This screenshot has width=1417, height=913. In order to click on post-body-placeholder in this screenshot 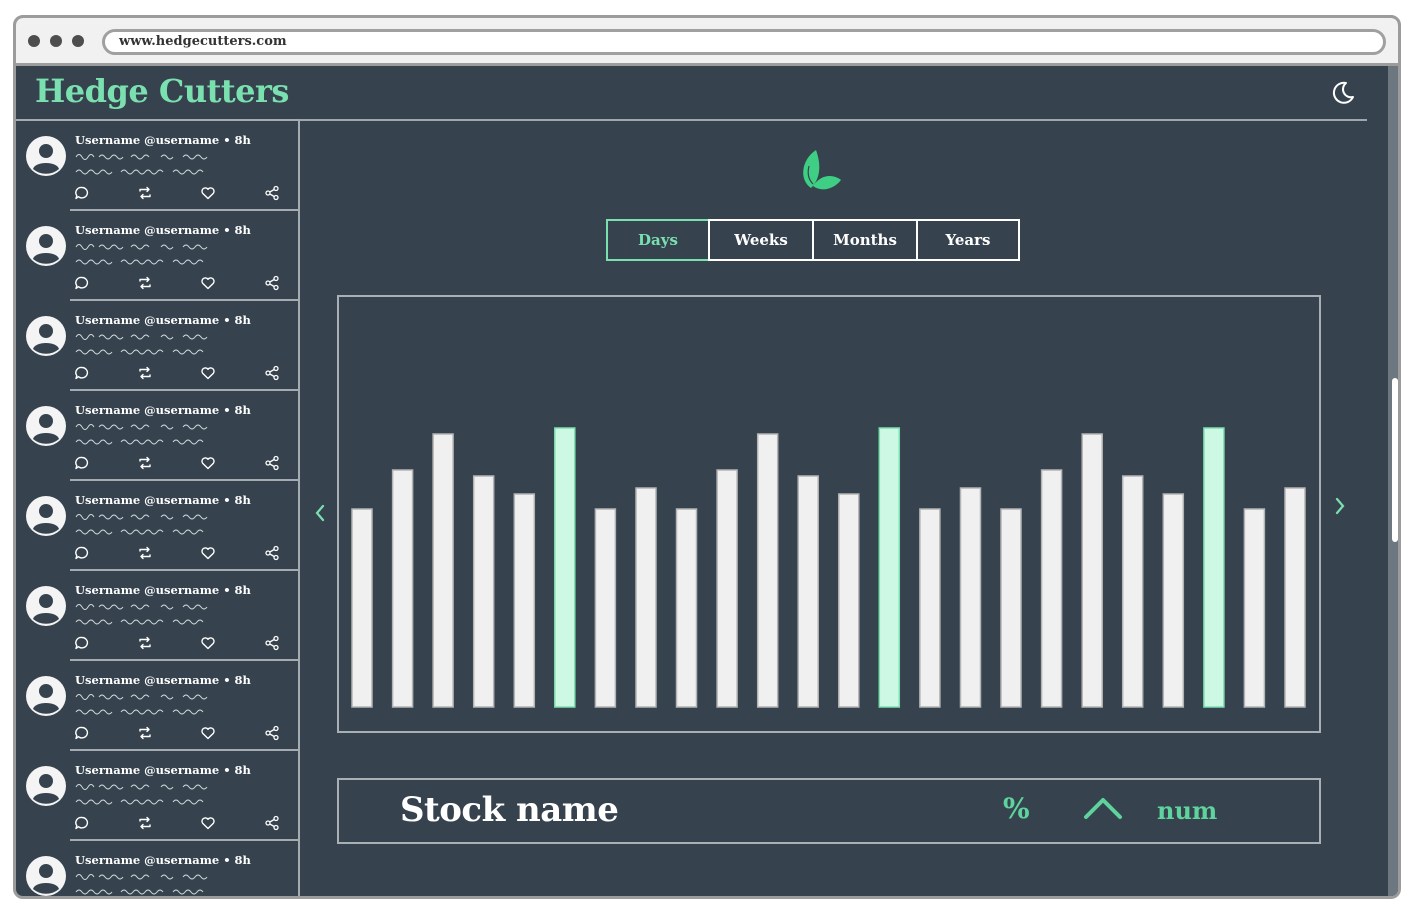, I will do `click(155, 344)`.